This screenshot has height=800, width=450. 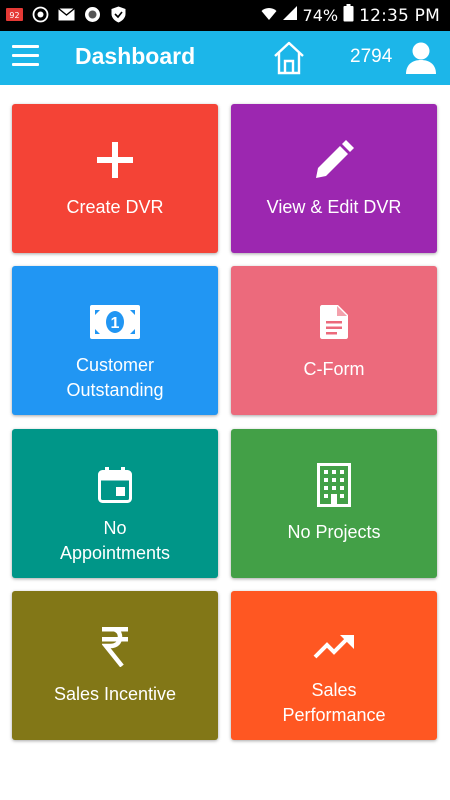 I want to click on tile-c-form: C-Form, so click(x=334, y=340).